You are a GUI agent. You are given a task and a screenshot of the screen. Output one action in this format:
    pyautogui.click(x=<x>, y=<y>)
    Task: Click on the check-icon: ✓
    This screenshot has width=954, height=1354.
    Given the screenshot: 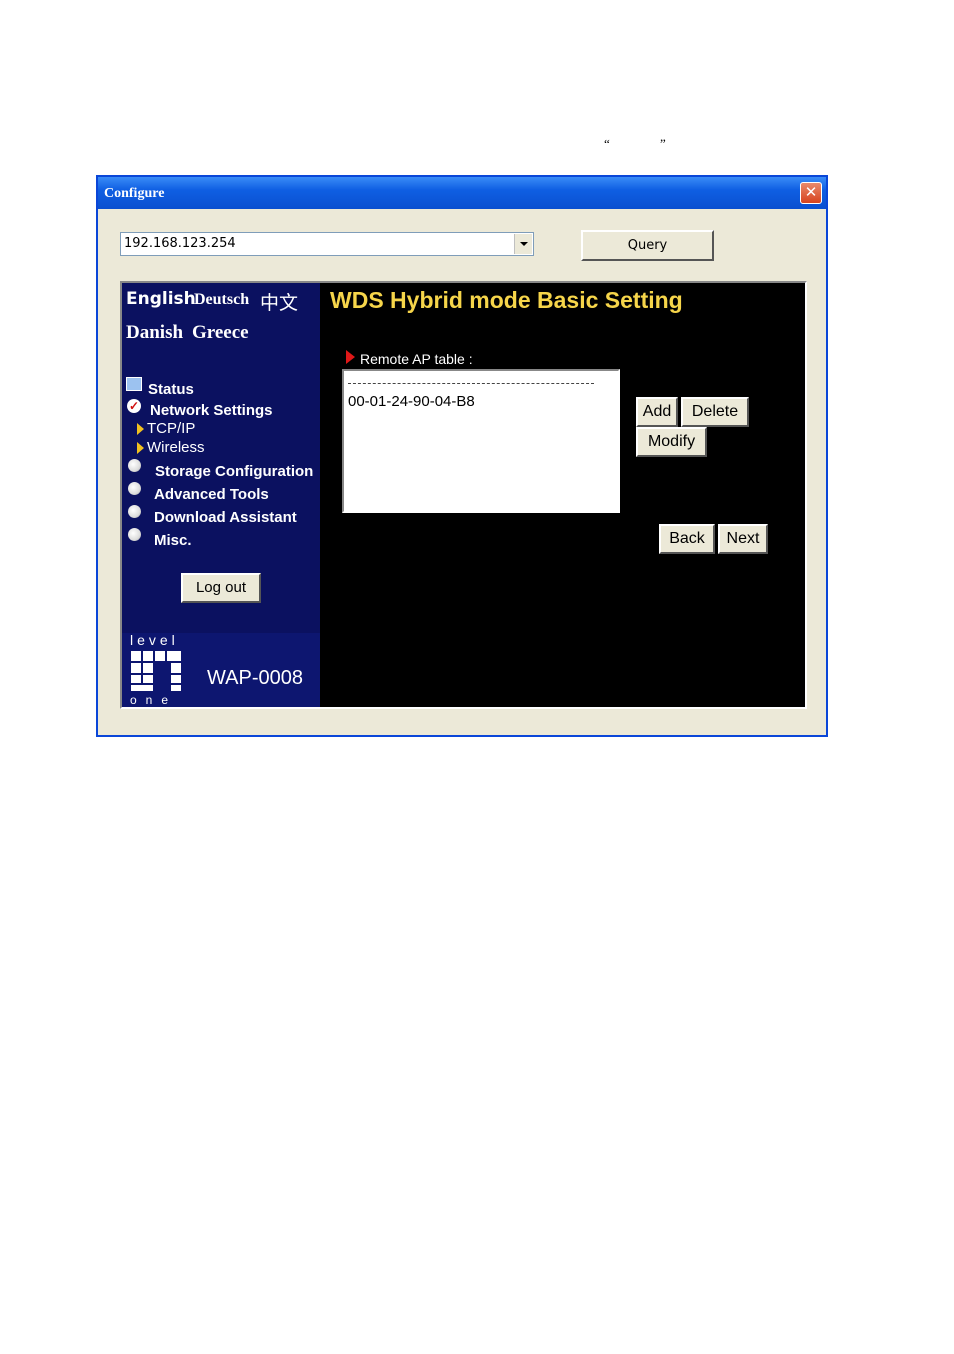 What is the action you would take?
    pyautogui.click(x=134, y=406)
    